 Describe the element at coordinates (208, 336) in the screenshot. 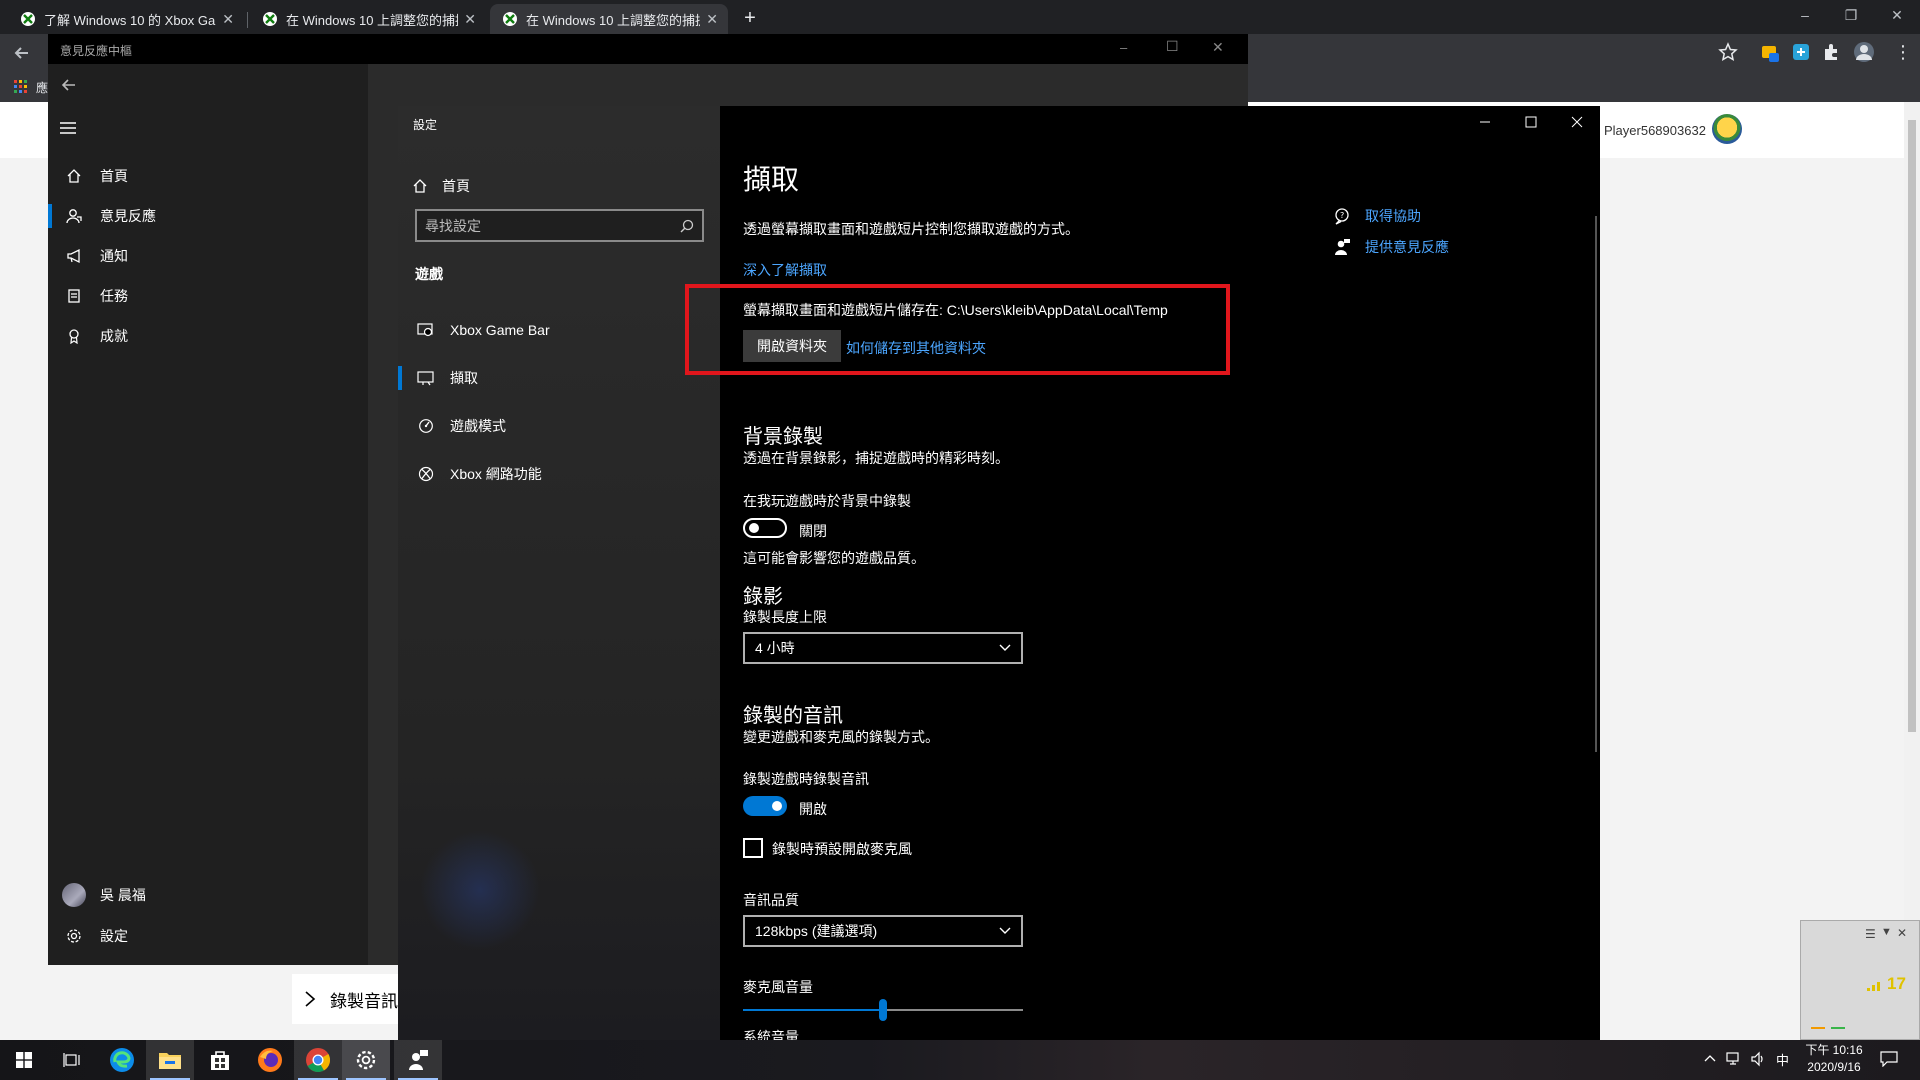

I see `fh-nav-achievements: 成就` at that location.